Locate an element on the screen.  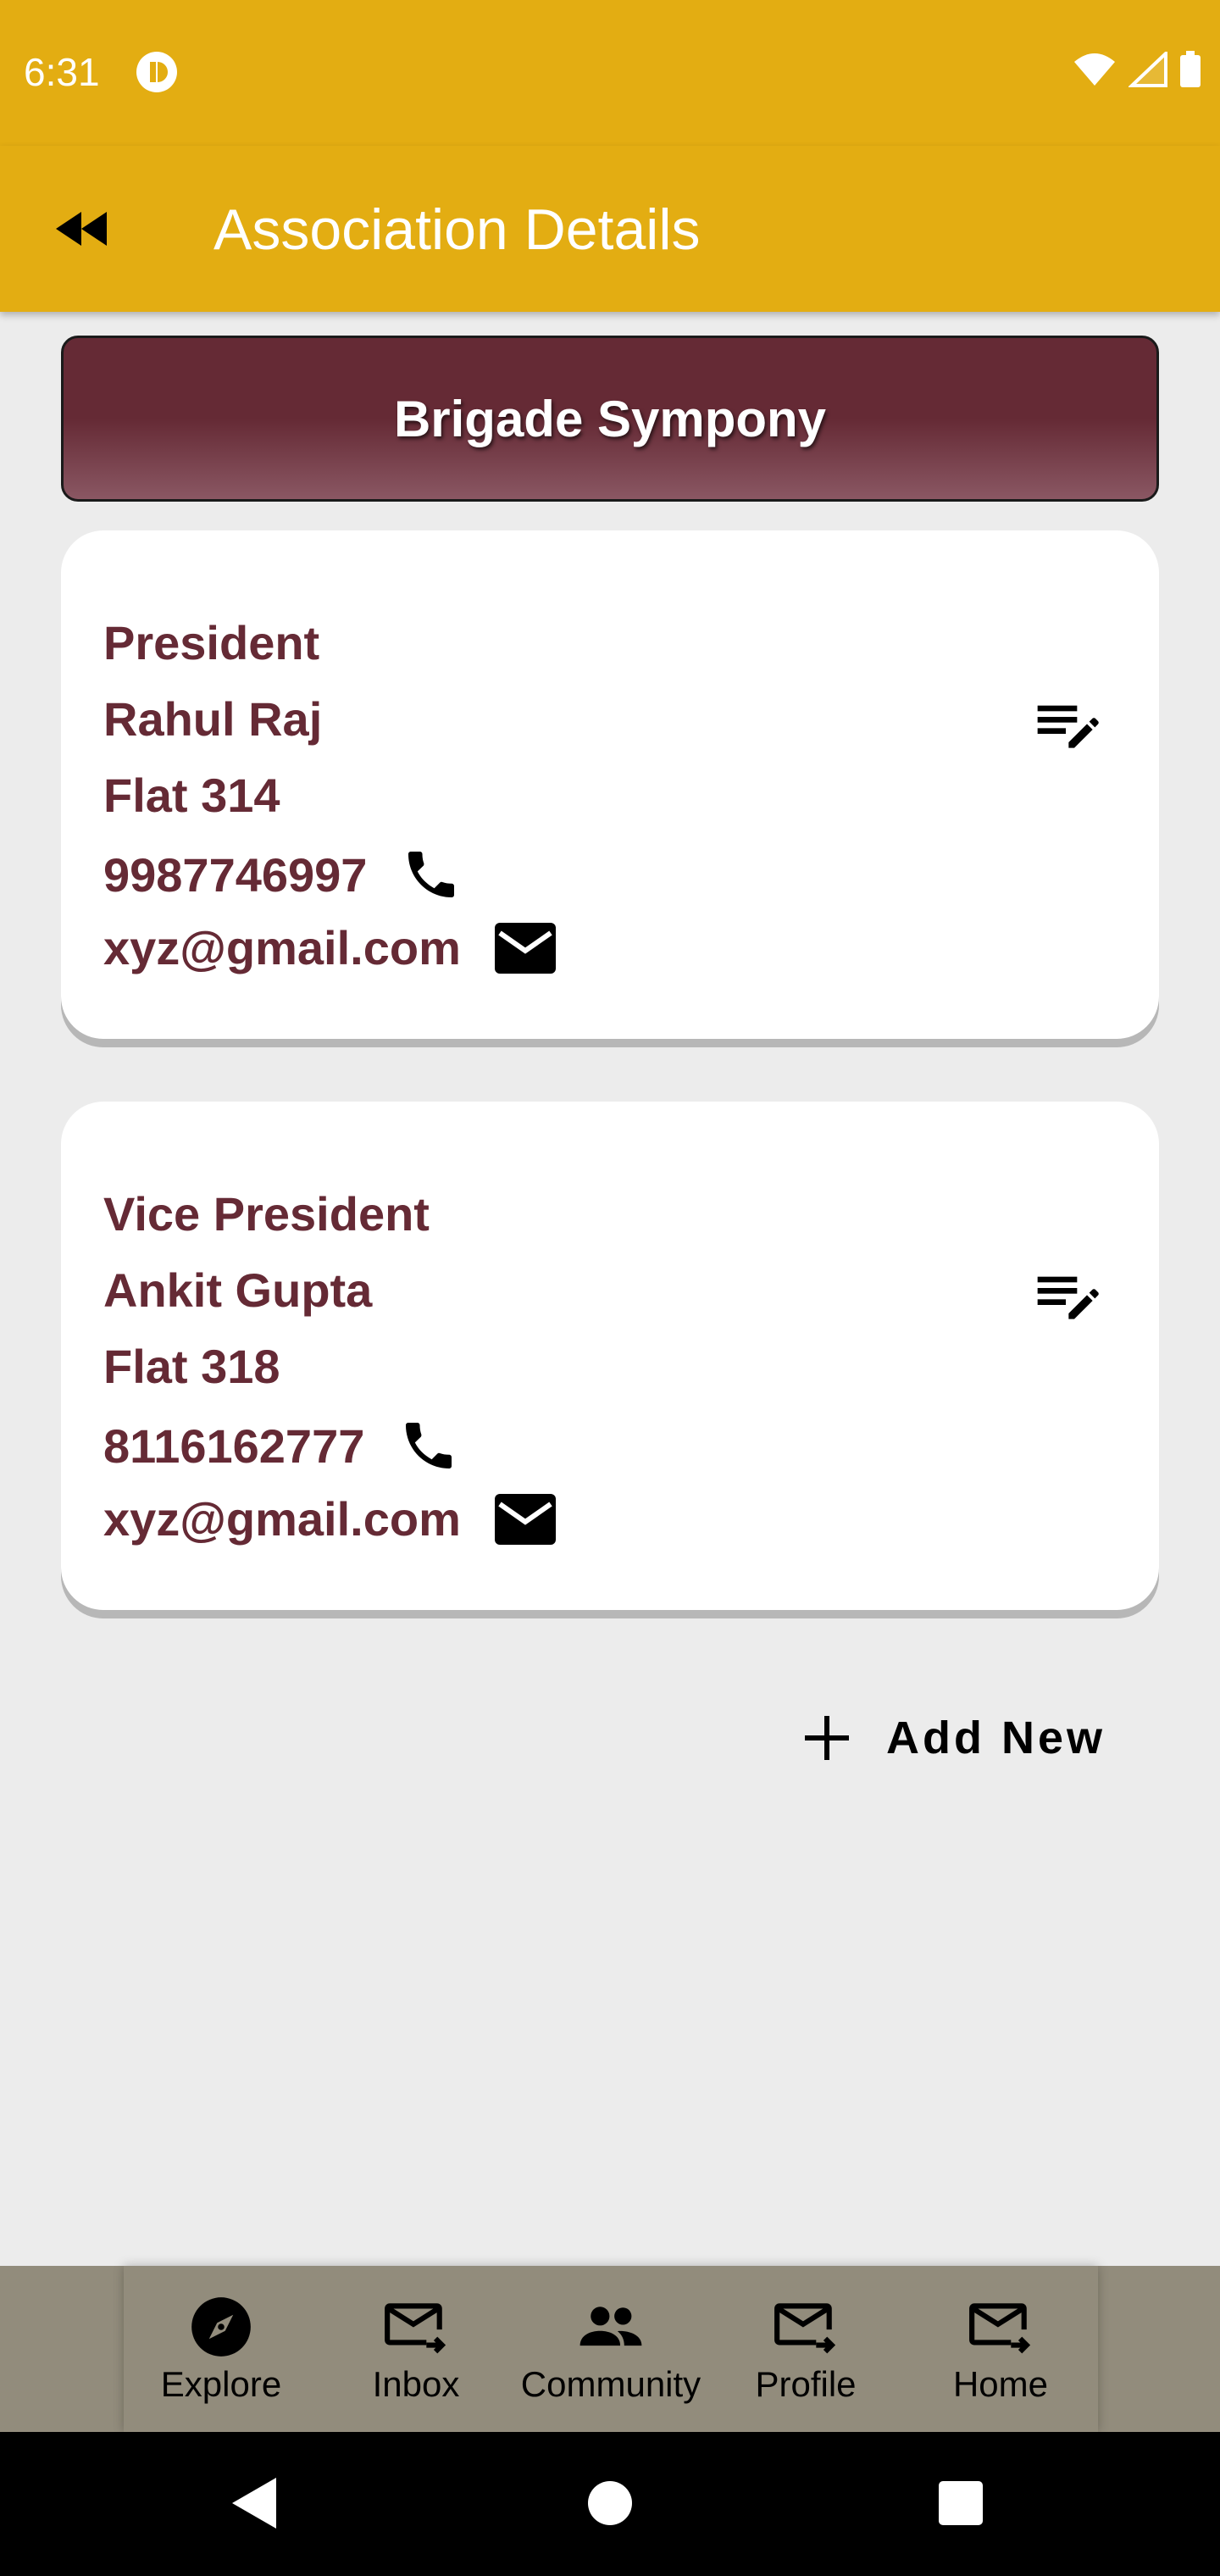
app-bar: Association Details is located at coordinates (610, 229).